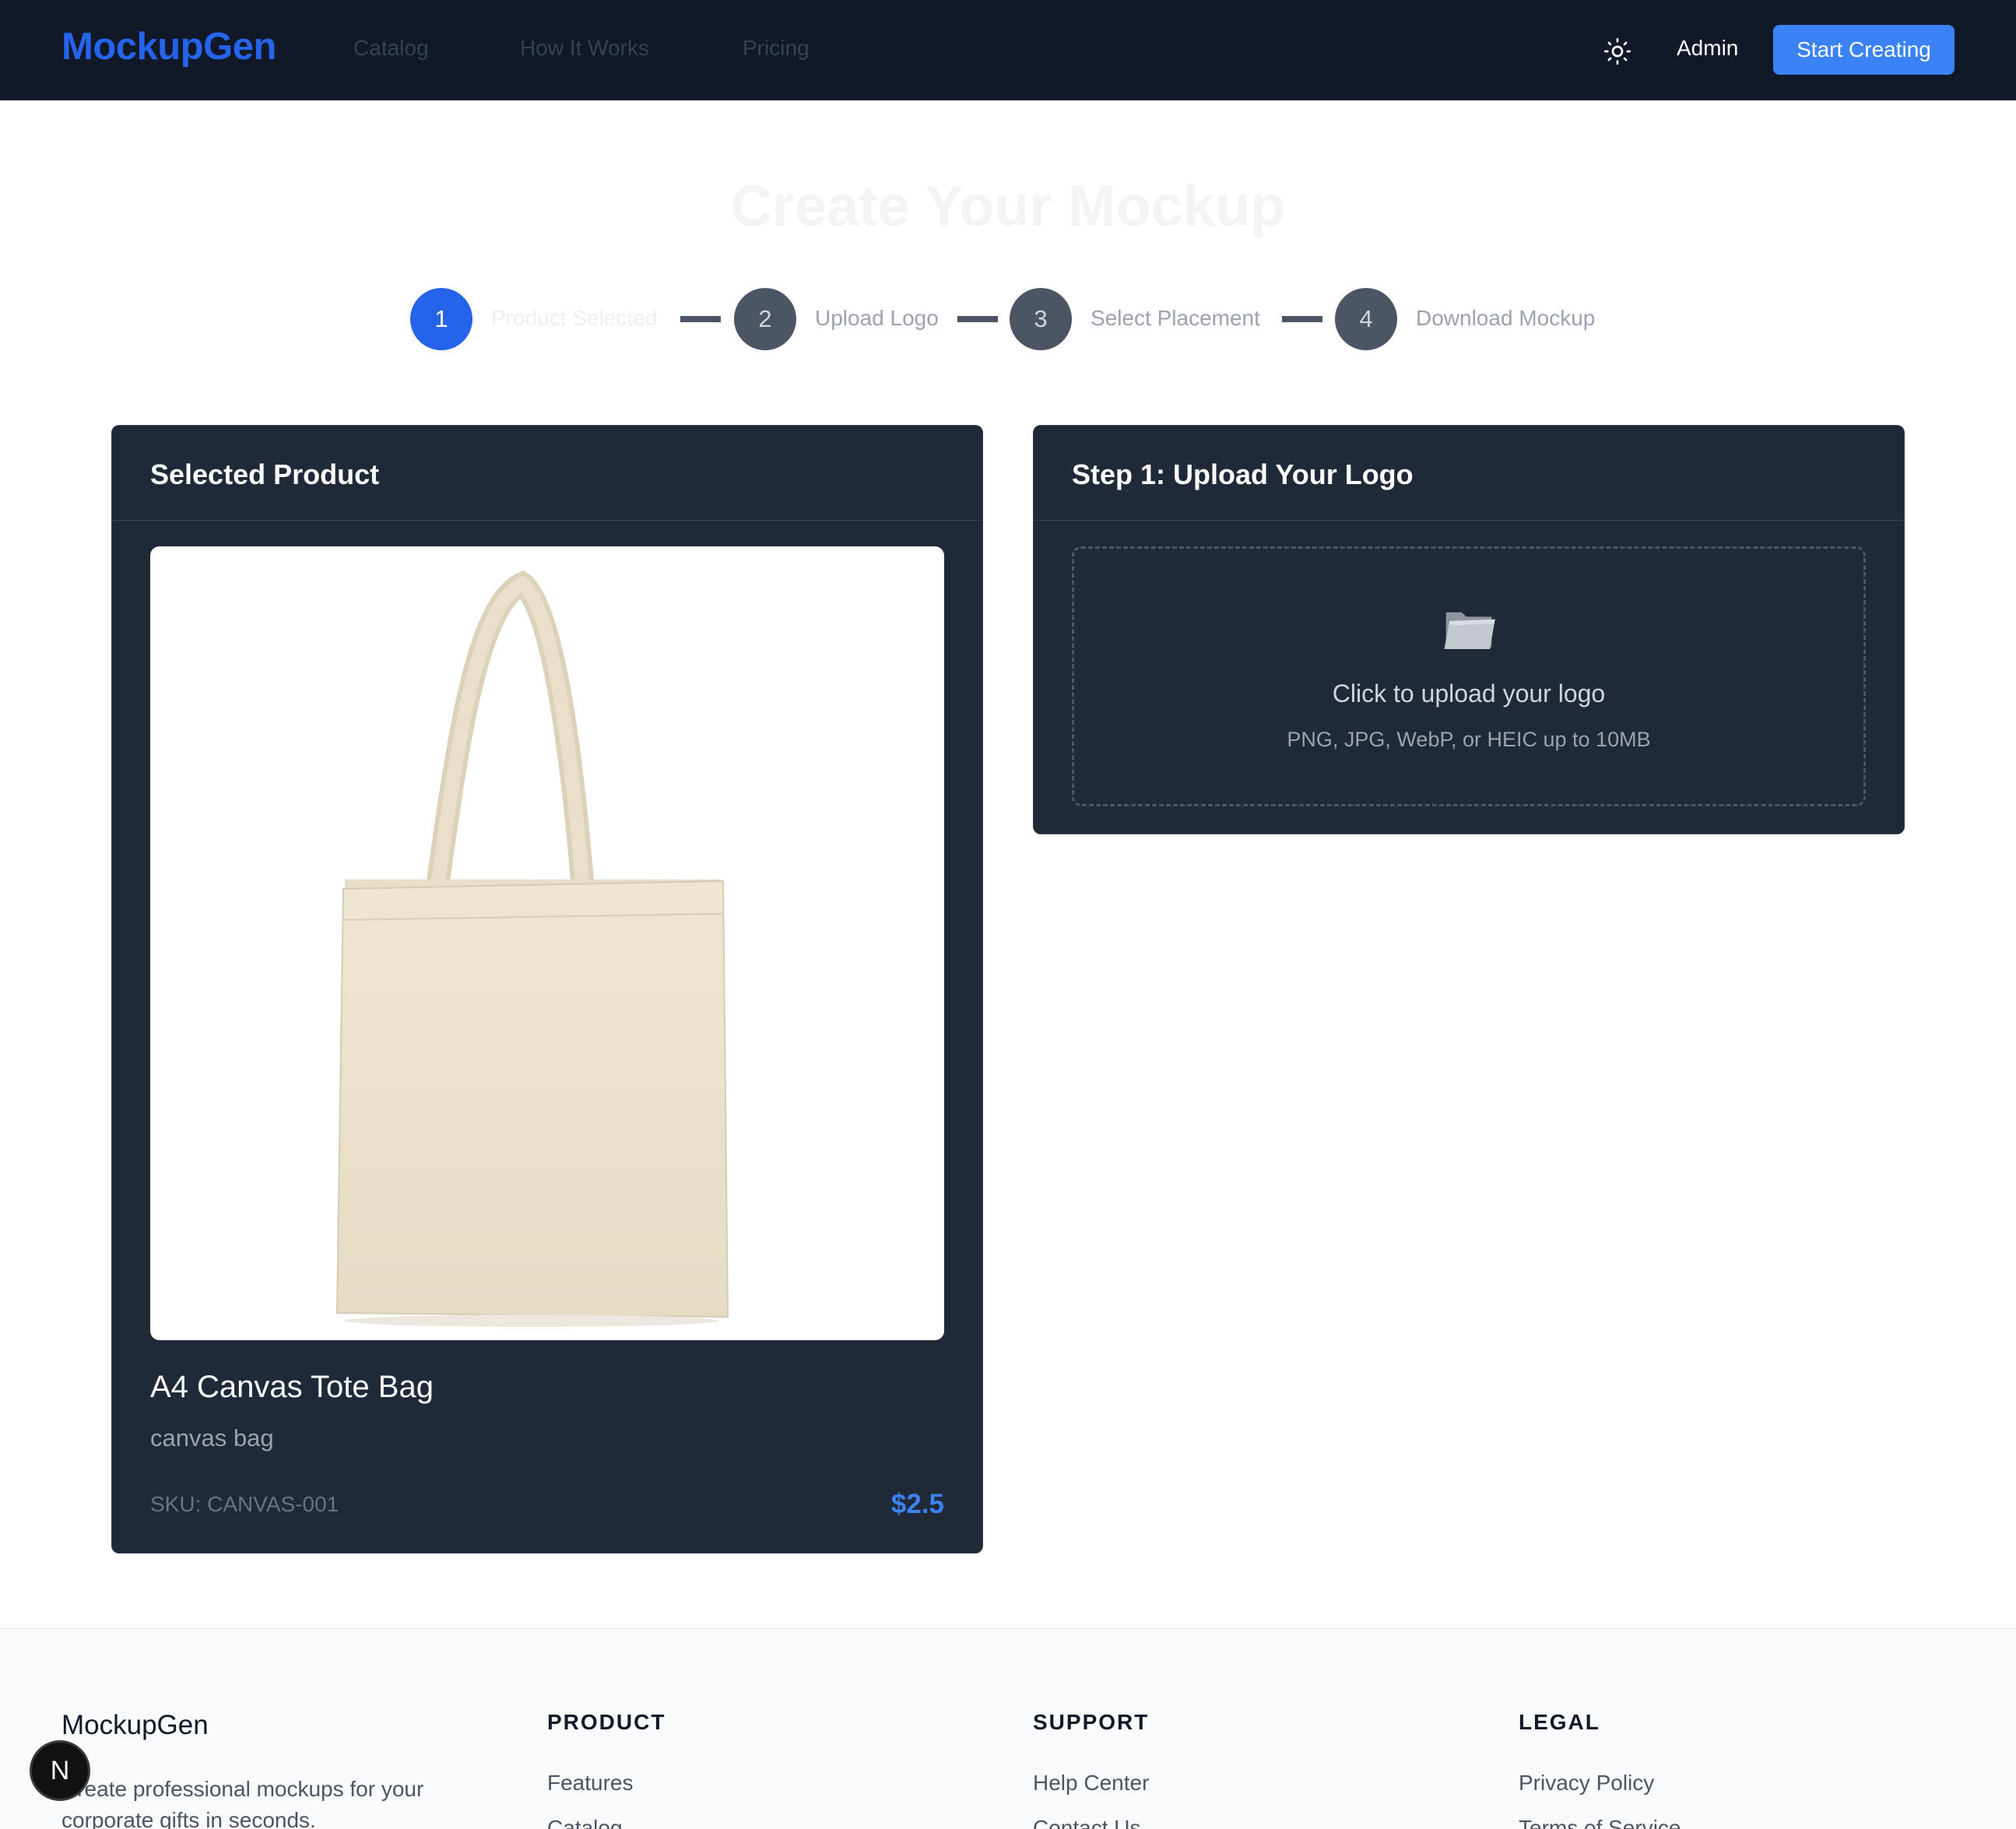  What do you see at coordinates (1600, 1823) in the screenshot?
I see `footer-link-terms-of-service: Terms of Service` at bounding box center [1600, 1823].